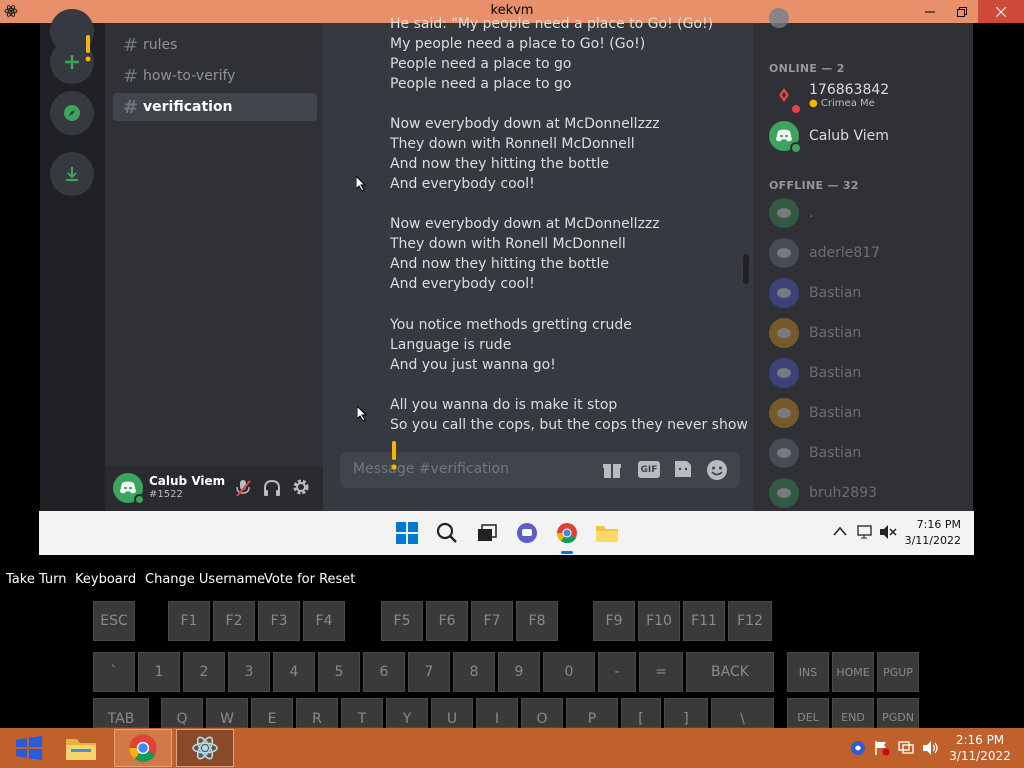  Describe the element at coordinates (249, 672) in the screenshot. I see `key-3: 3` at that location.